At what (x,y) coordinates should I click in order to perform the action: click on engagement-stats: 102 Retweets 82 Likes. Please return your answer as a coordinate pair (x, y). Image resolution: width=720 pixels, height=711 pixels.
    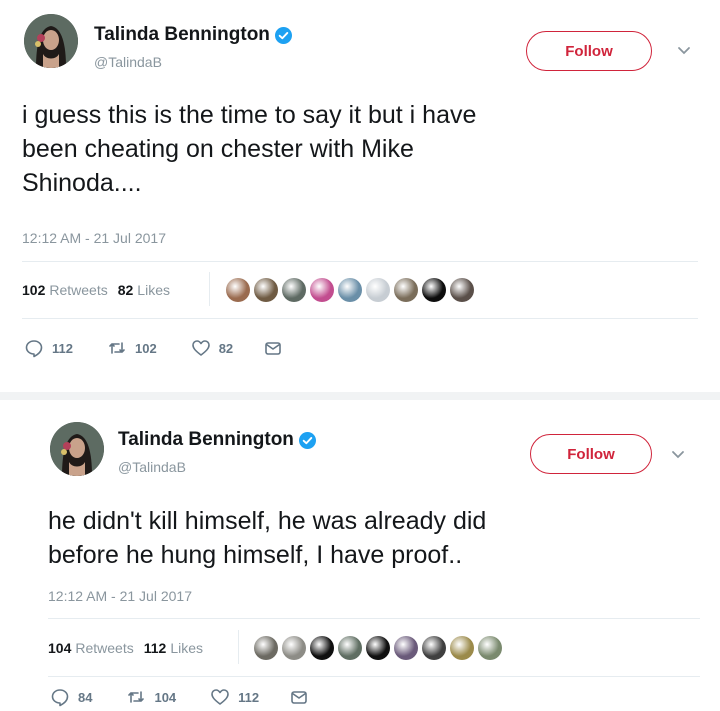
    Looking at the image, I should click on (96, 290).